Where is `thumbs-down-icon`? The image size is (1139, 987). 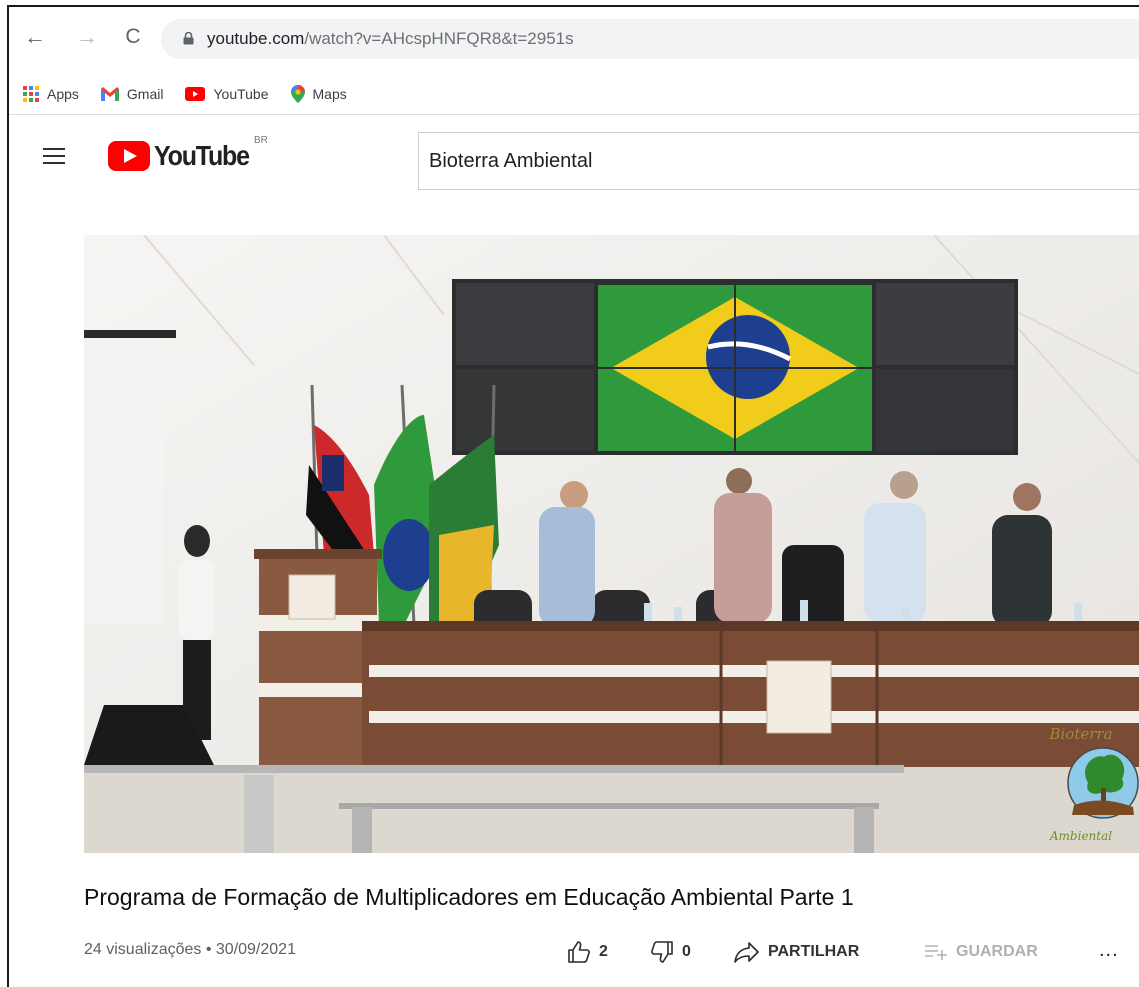 thumbs-down-icon is located at coordinates (662, 952).